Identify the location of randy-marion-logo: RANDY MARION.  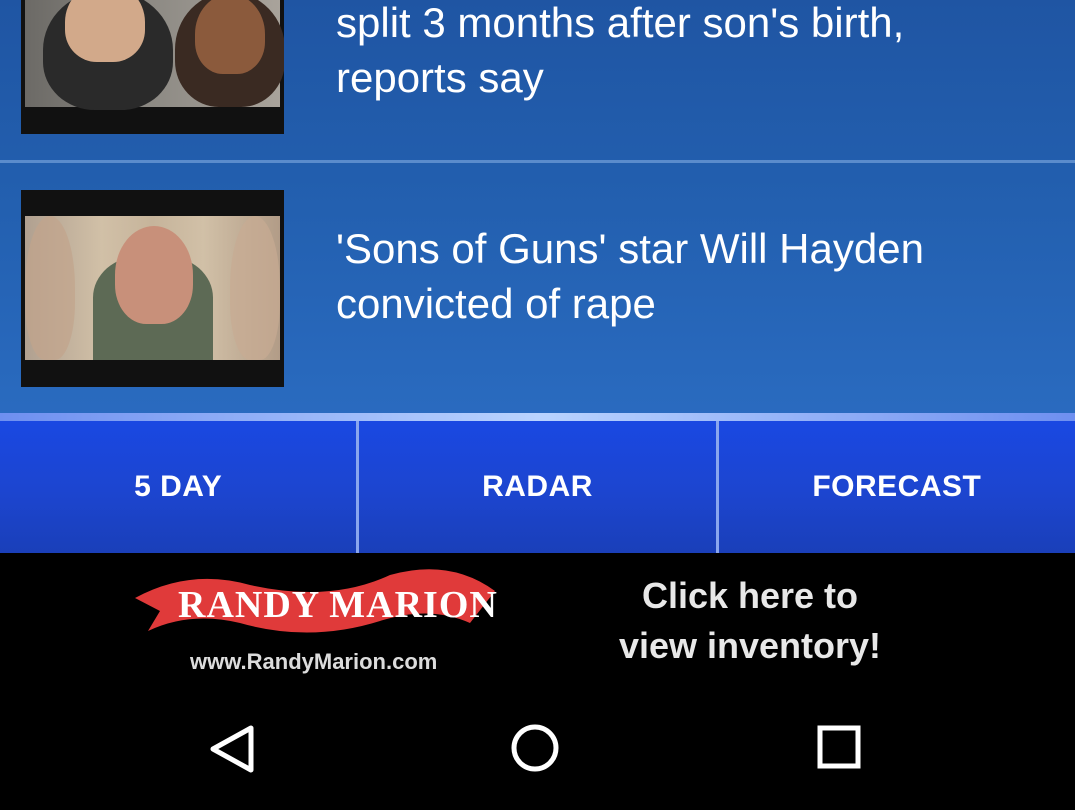
(316, 601).